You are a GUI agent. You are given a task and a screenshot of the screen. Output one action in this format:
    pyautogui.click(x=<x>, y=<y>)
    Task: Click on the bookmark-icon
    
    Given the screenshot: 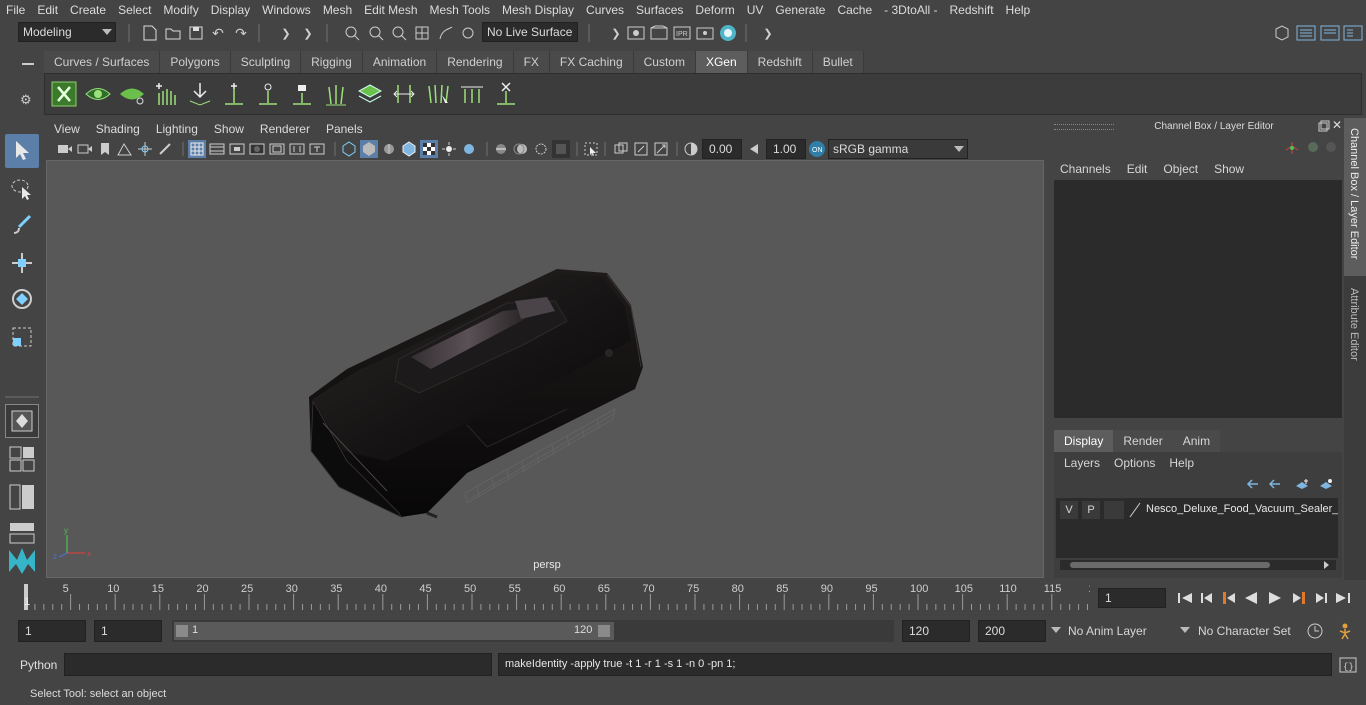 What is the action you would take?
    pyautogui.click(x=105, y=149)
    